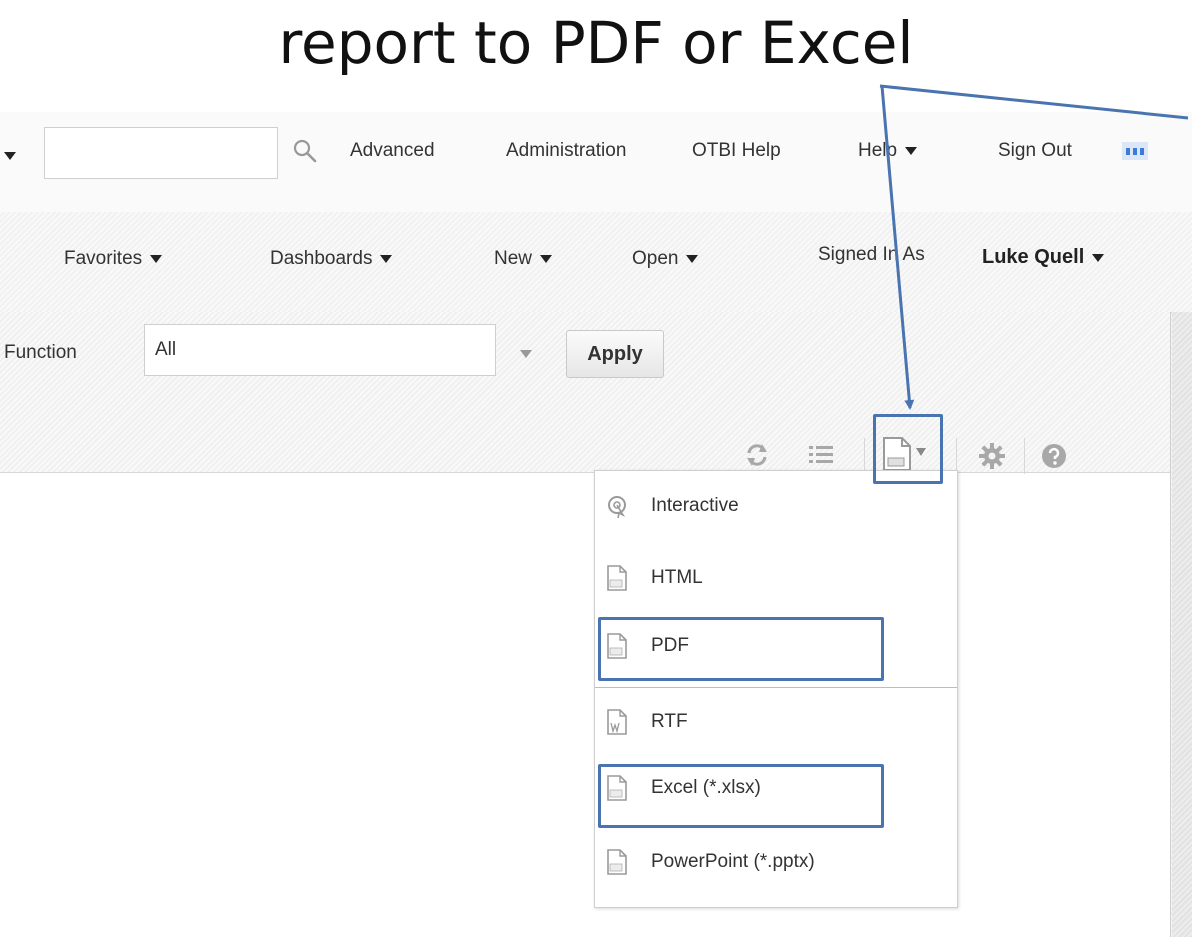 Image resolution: width=1192 pixels, height=937 pixels. What do you see at coordinates (992, 456) in the screenshot?
I see `gear-icon` at bounding box center [992, 456].